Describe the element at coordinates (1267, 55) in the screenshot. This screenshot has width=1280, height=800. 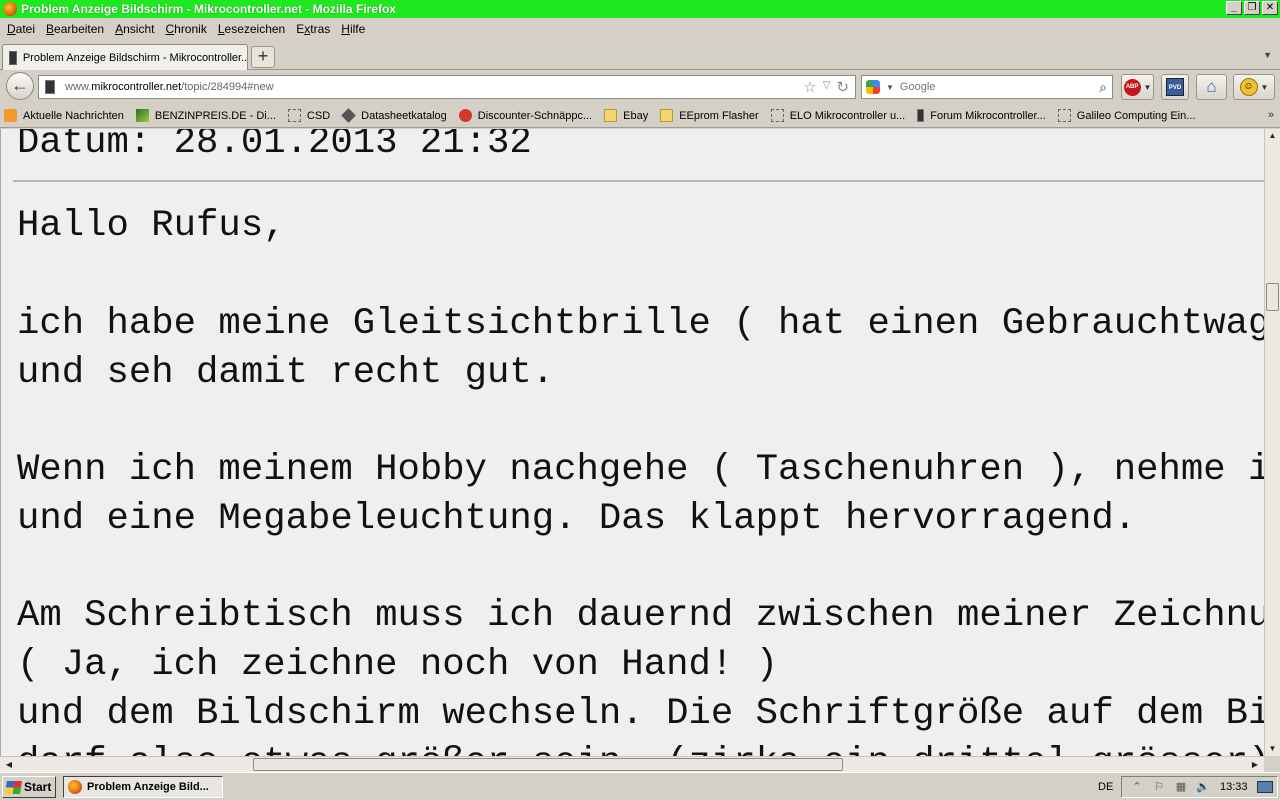
I see `tab-list-icon: ▼` at that location.